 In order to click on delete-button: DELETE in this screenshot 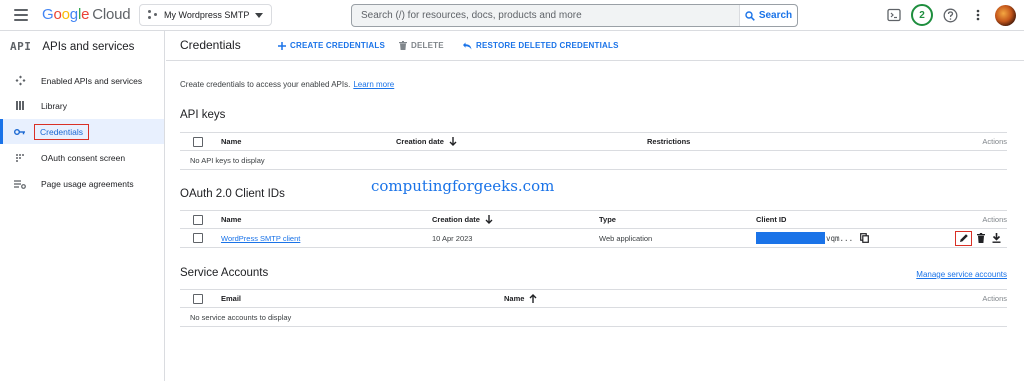, I will do `click(421, 45)`.